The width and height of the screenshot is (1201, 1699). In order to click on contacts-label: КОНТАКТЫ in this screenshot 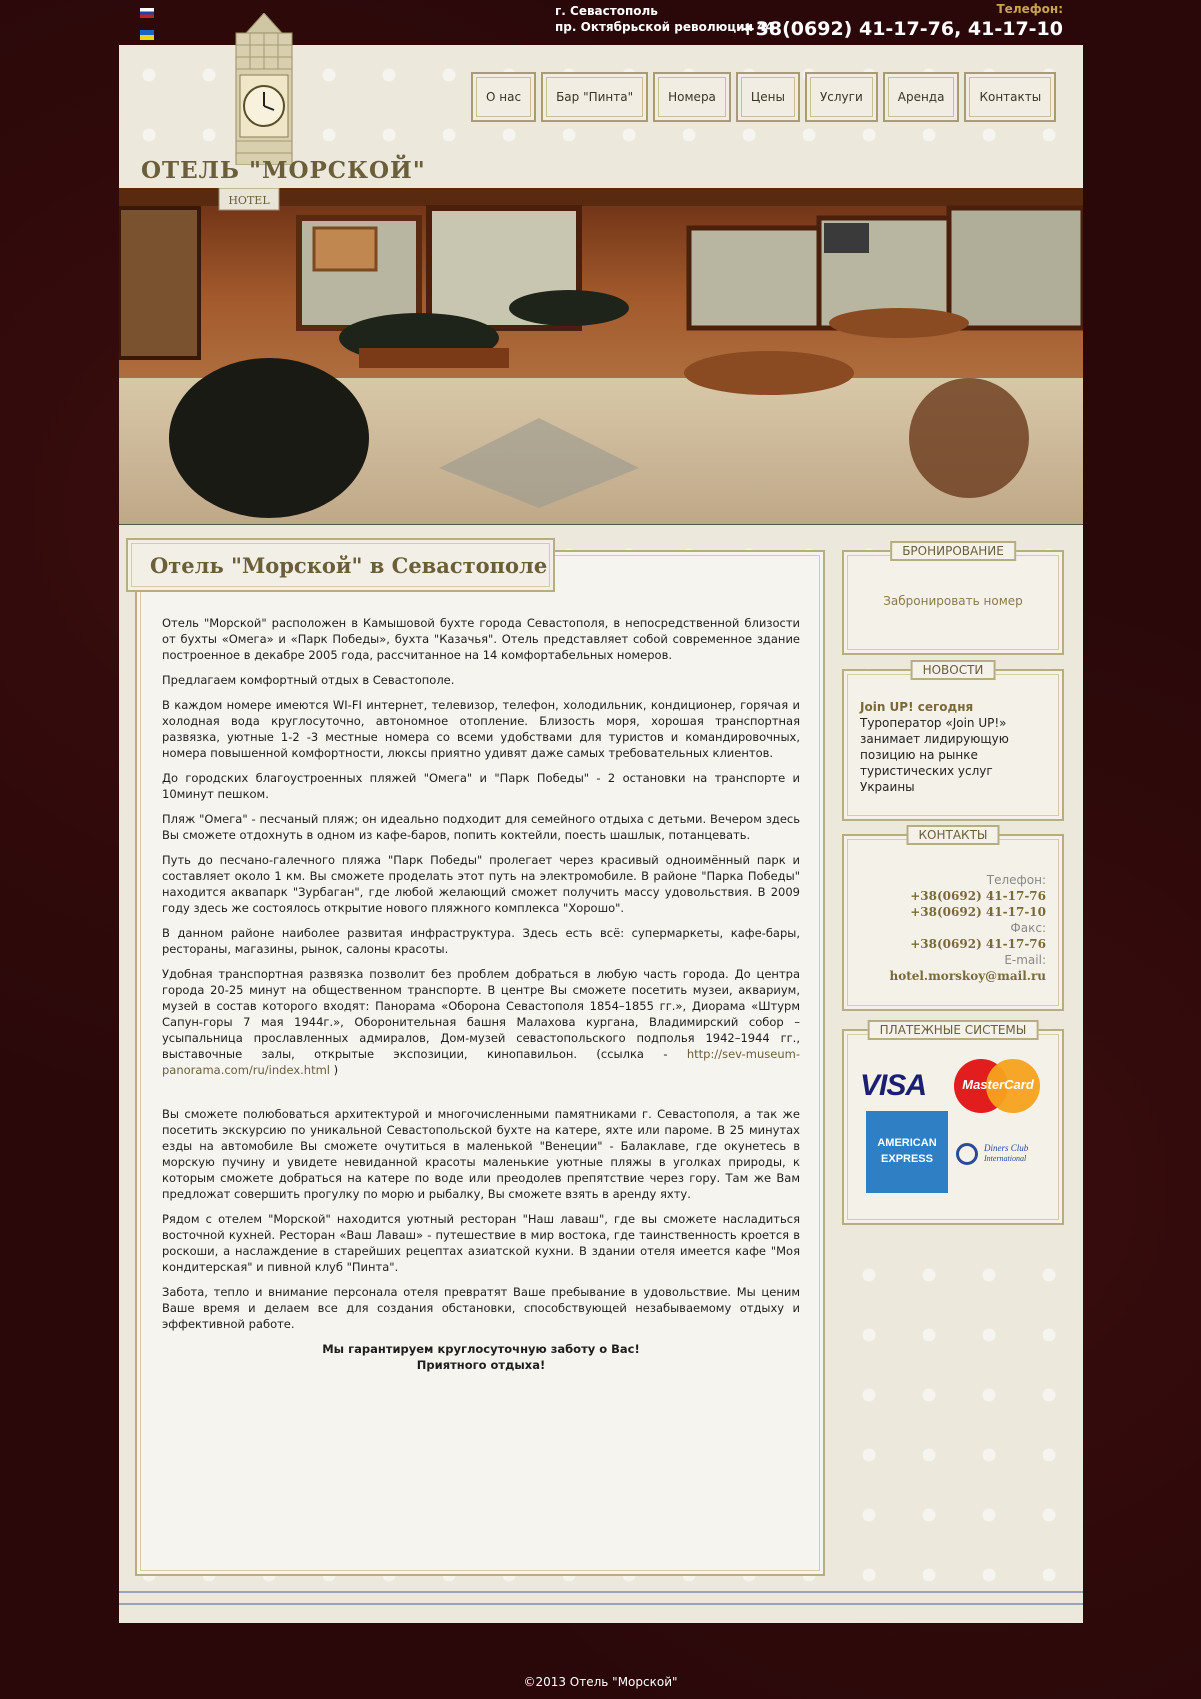, I will do `click(953, 835)`.